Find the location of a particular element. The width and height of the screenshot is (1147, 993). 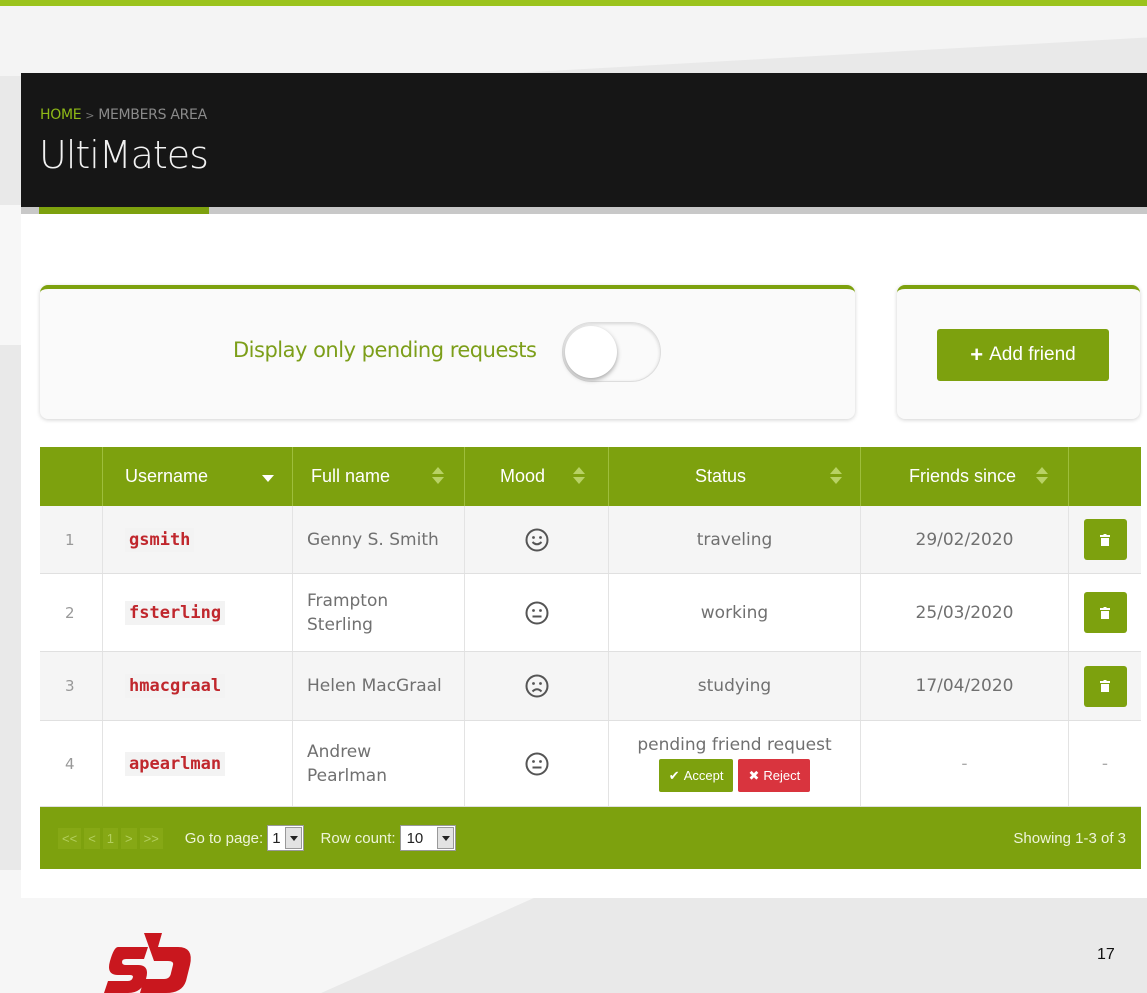

username-cell: apearlman is located at coordinates (198, 763).